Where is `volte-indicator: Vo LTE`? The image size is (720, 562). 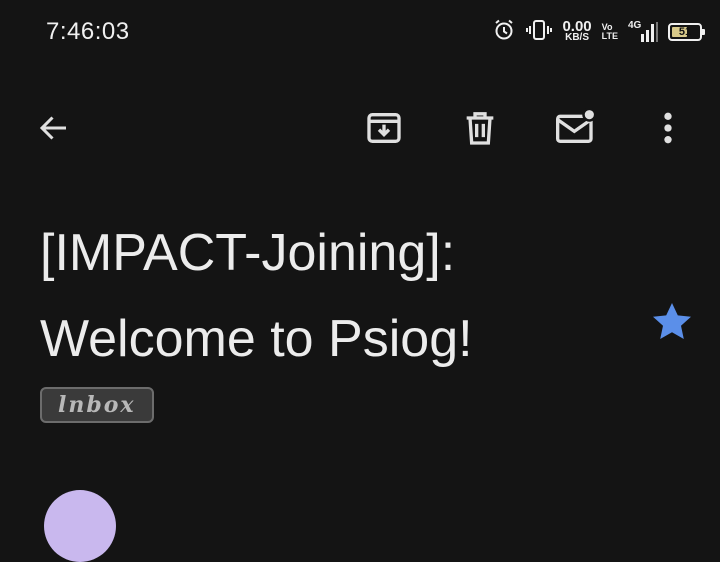
volte-indicator: Vo LTE is located at coordinates (610, 32).